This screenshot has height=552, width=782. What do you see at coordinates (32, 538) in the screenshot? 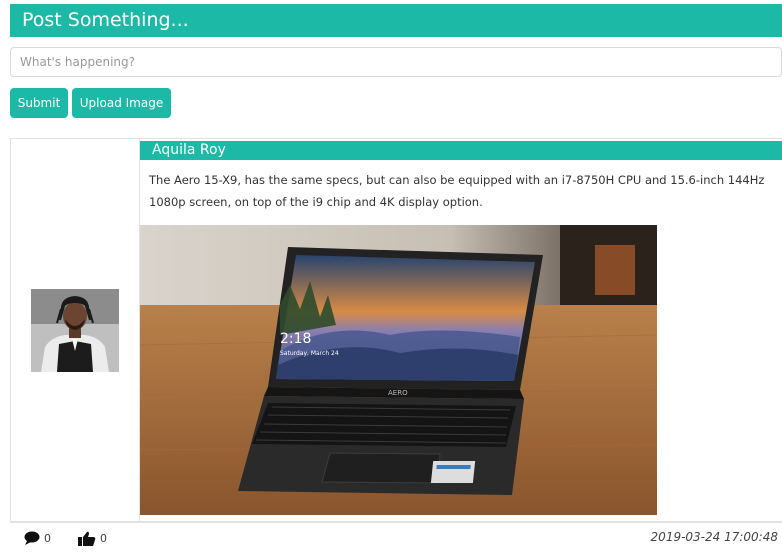
I see `comment-icon` at bounding box center [32, 538].